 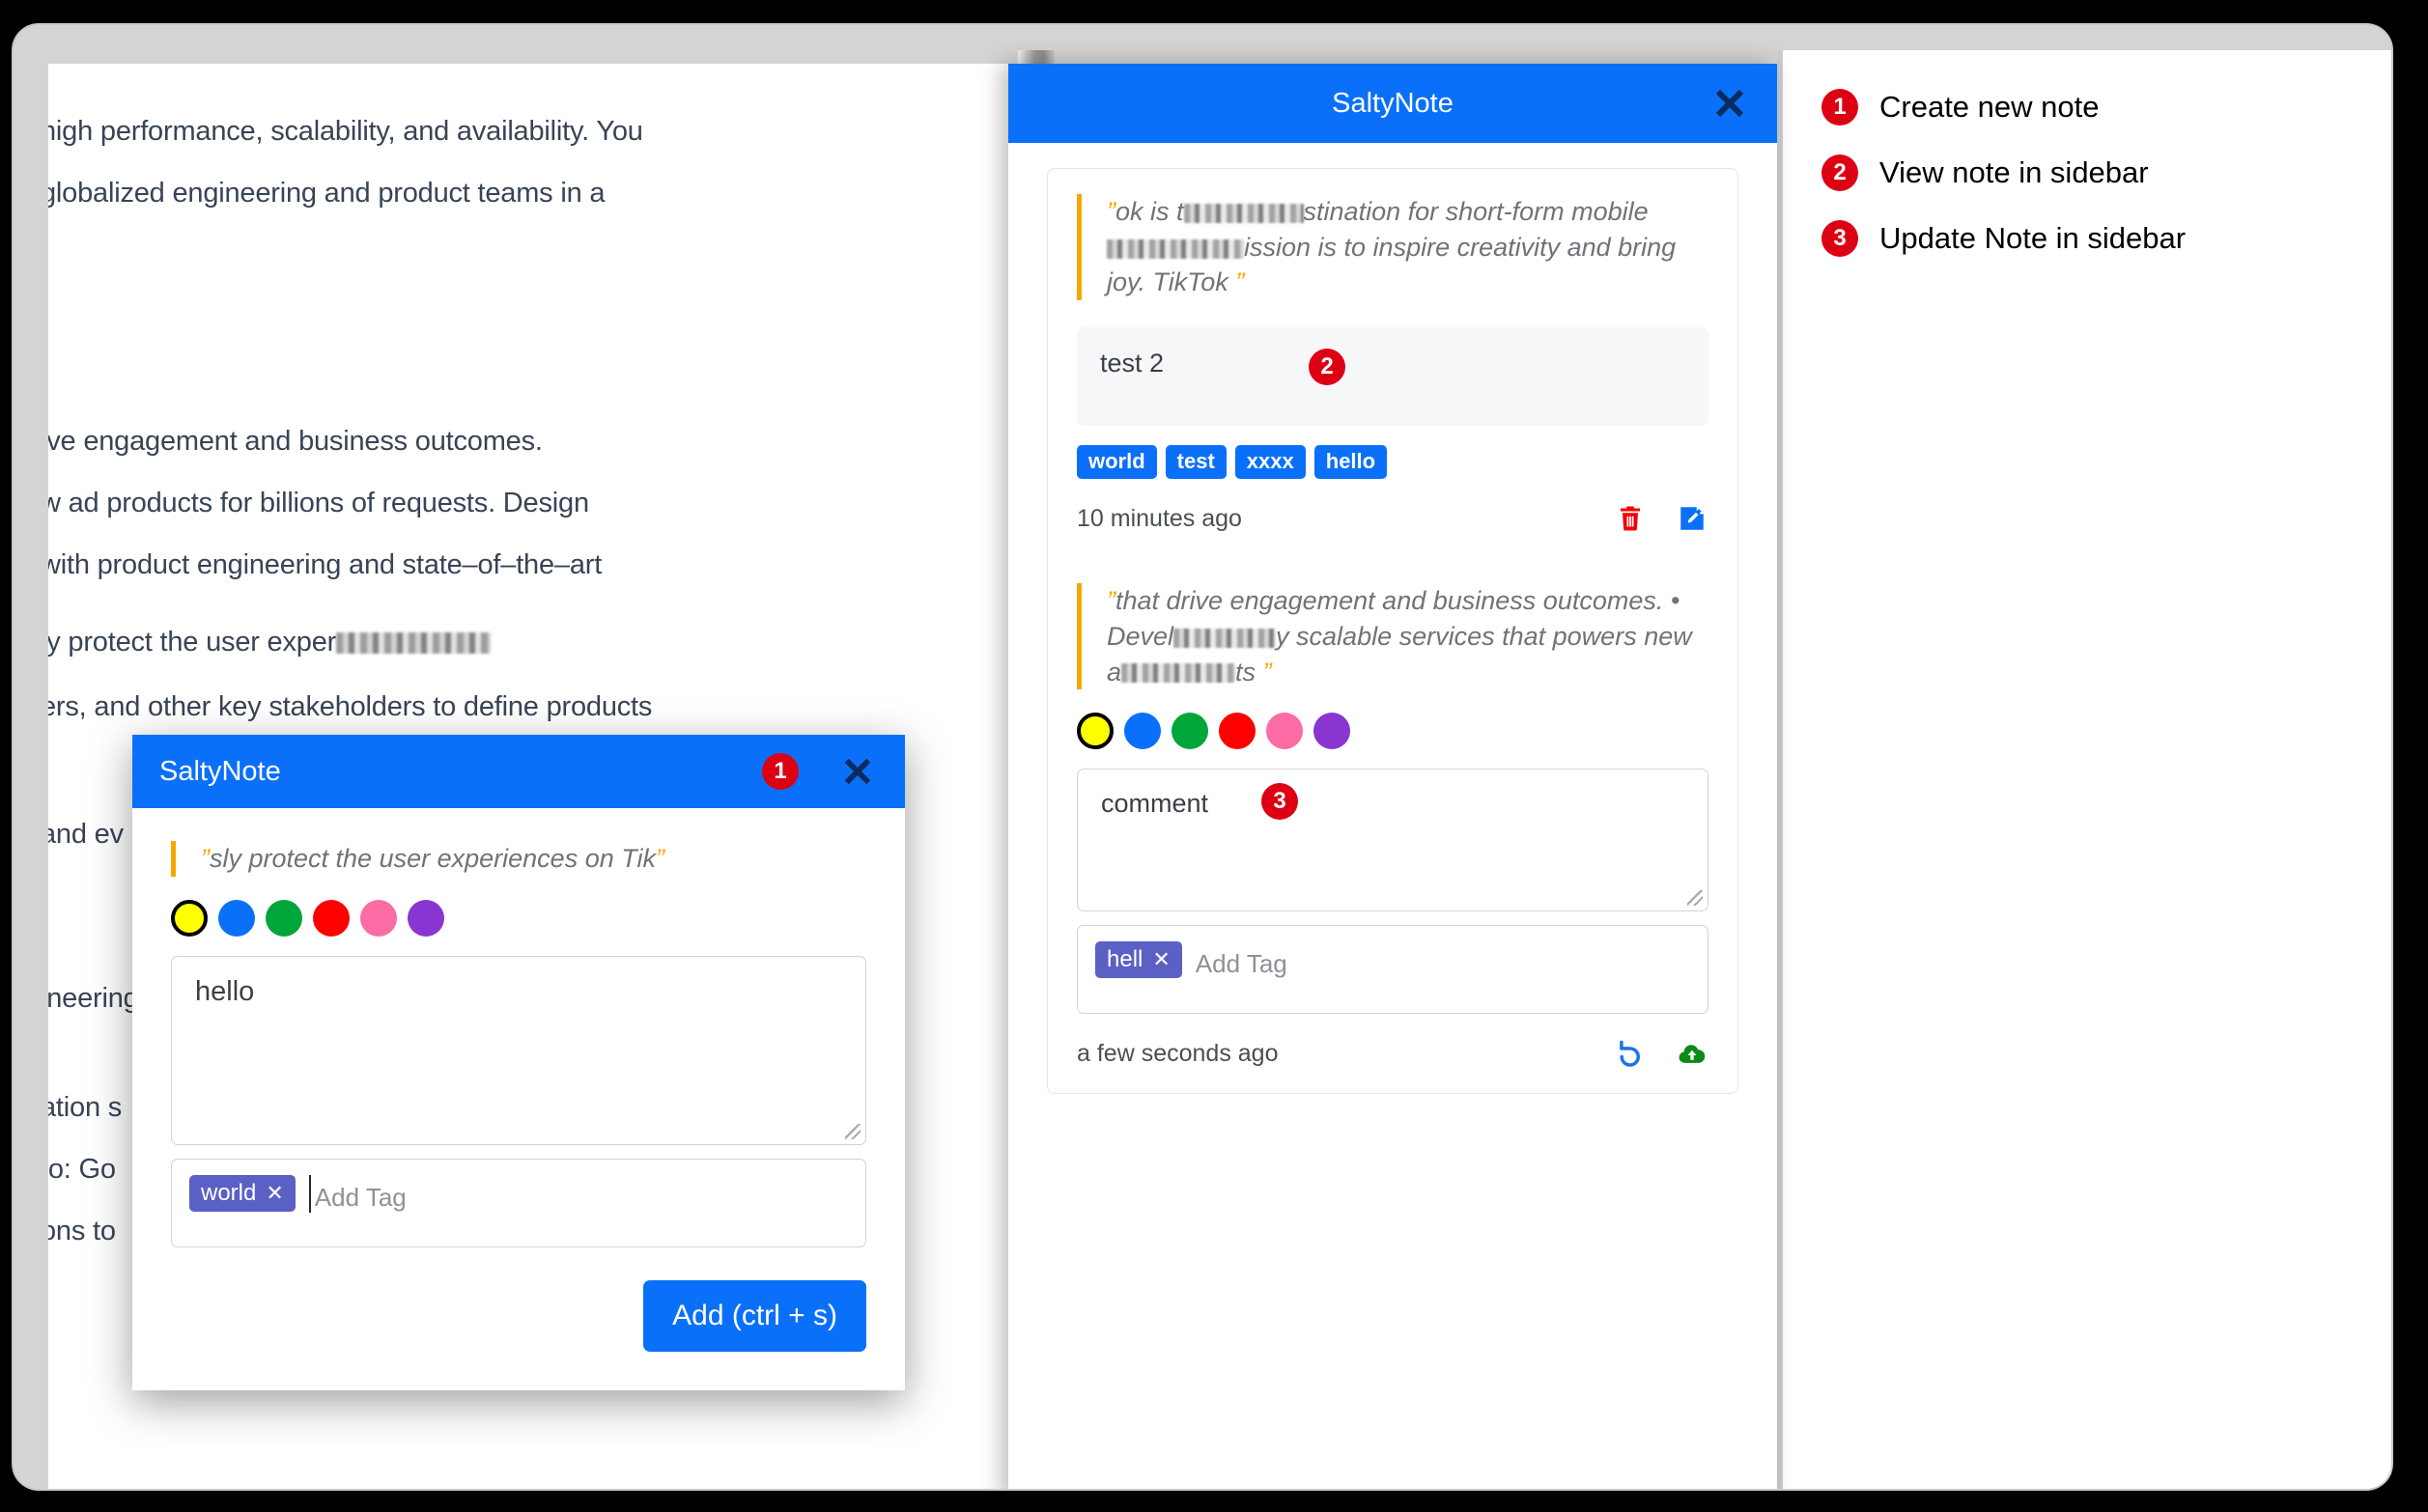 What do you see at coordinates (2033, 238) in the screenshot?
I see `legend-label: Update Note in sidebar` at bounding box center [2033, 238].